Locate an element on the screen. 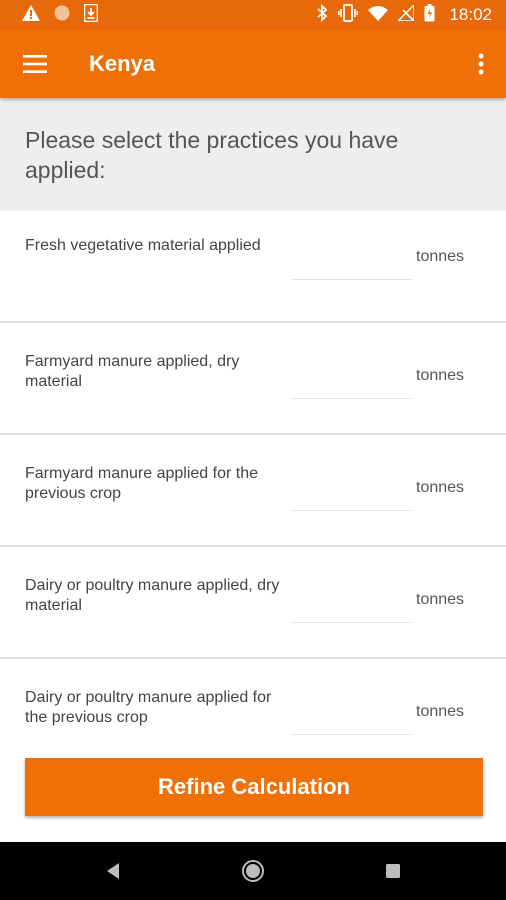 The height and width of the screenshot is (900, 506). practice-row-fresh-vegetative: Fresh vegetative material applied tonnes is located at coordinates (253, 267).